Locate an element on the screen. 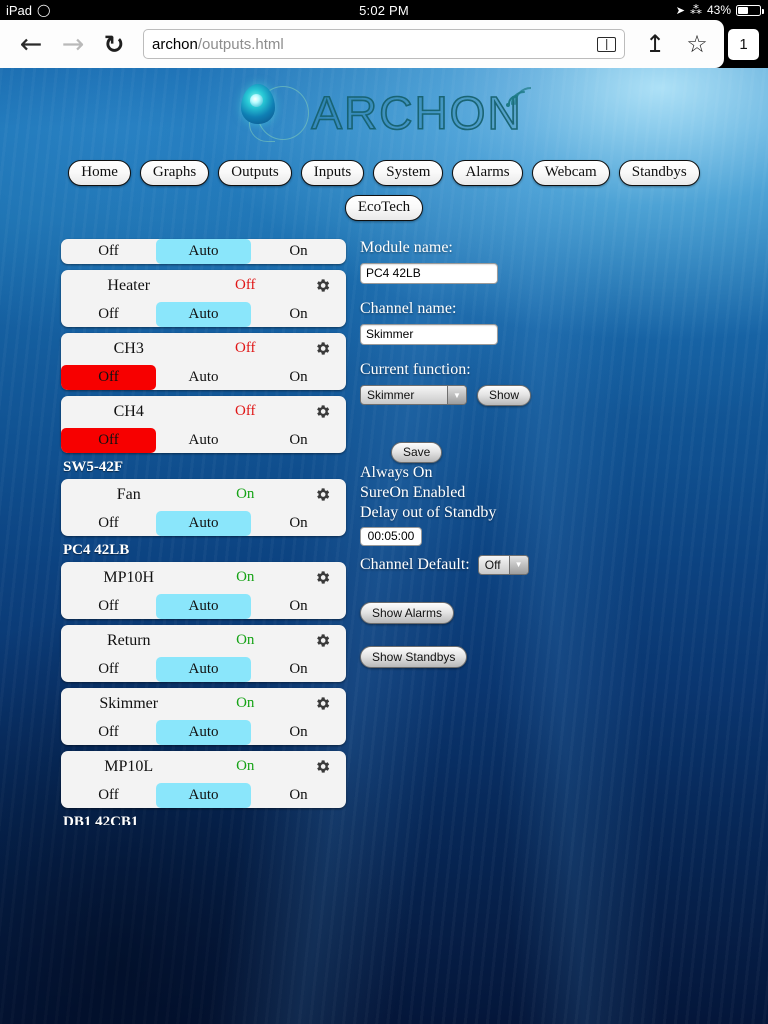  show-standbys-button: Show Standbys is located at coordinates (414, 656).